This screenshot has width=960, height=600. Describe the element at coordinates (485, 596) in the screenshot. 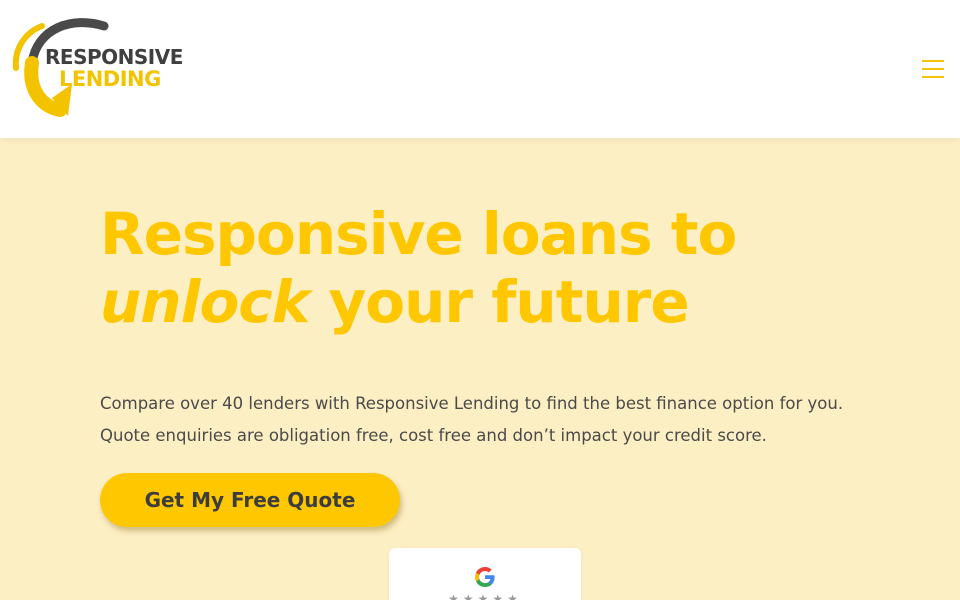

I see `rating-stars: ★★★★★` at that location.